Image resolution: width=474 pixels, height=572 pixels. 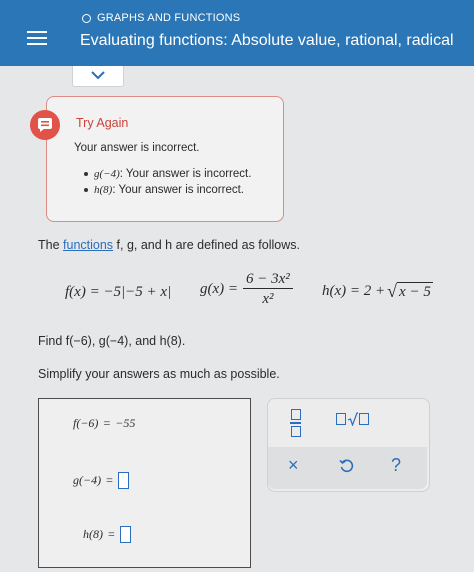 What do you see at coordinates (123, 480) in the screenshot?
I see `answer-input-g` at bounding box center [123, 480].